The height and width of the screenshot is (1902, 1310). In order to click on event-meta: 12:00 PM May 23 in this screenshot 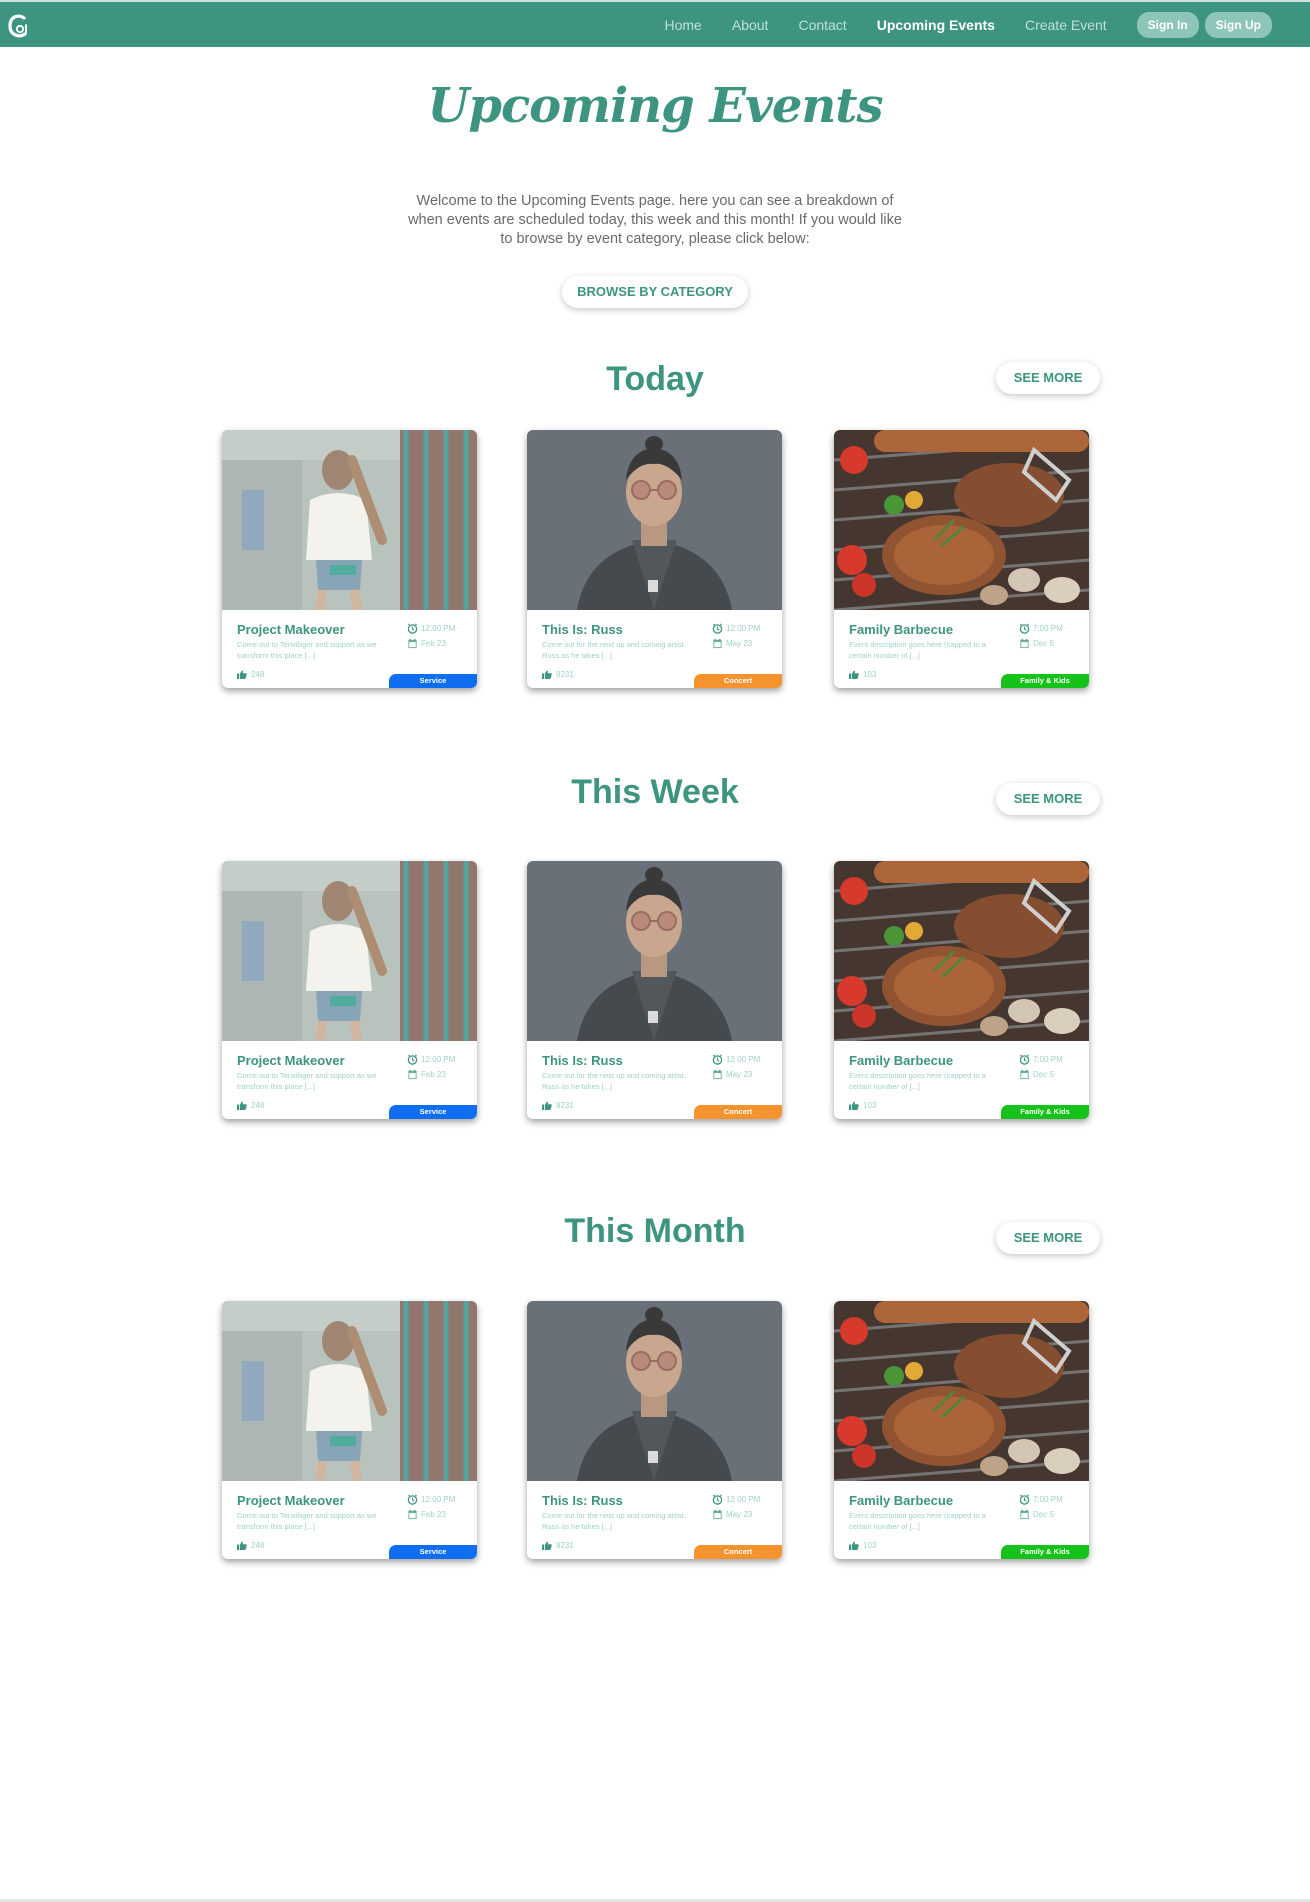, I will do `click(745, 1067)`.